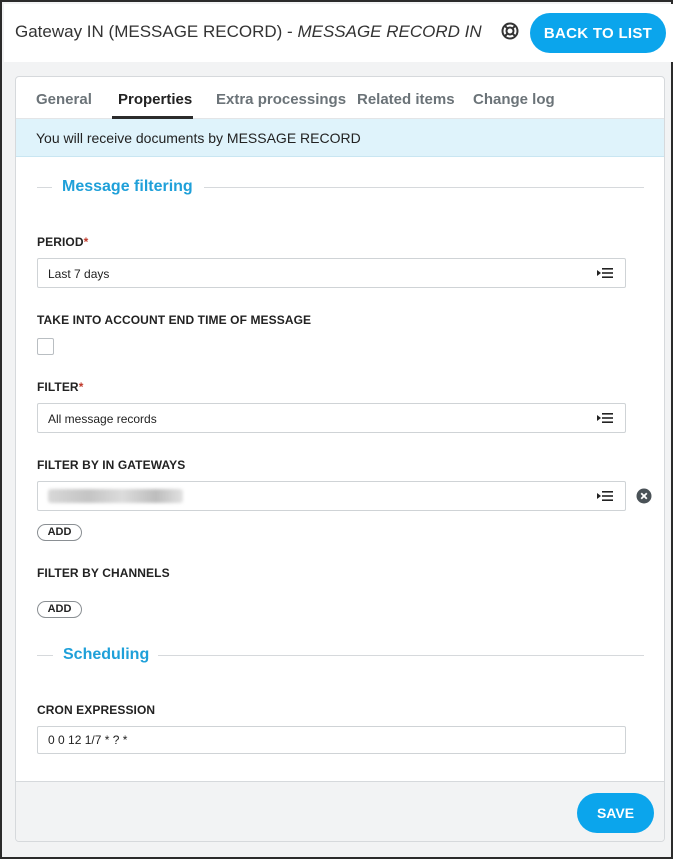  I want to click on section-title-scheduling: Scheduling, so click(106, 654).